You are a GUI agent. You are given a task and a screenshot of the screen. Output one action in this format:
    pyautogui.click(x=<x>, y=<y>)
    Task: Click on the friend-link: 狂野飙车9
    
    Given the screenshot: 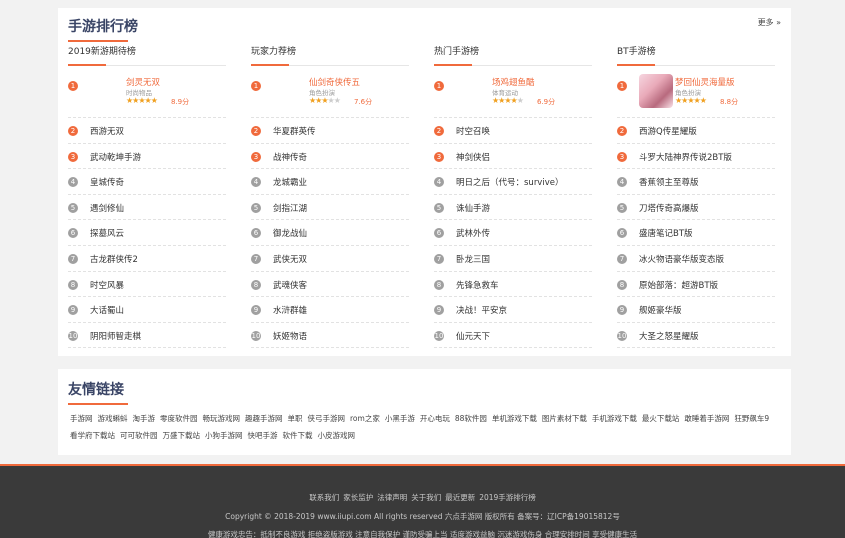 What is the action you would take?
    pyautogui.click(x=751, y=418)
    